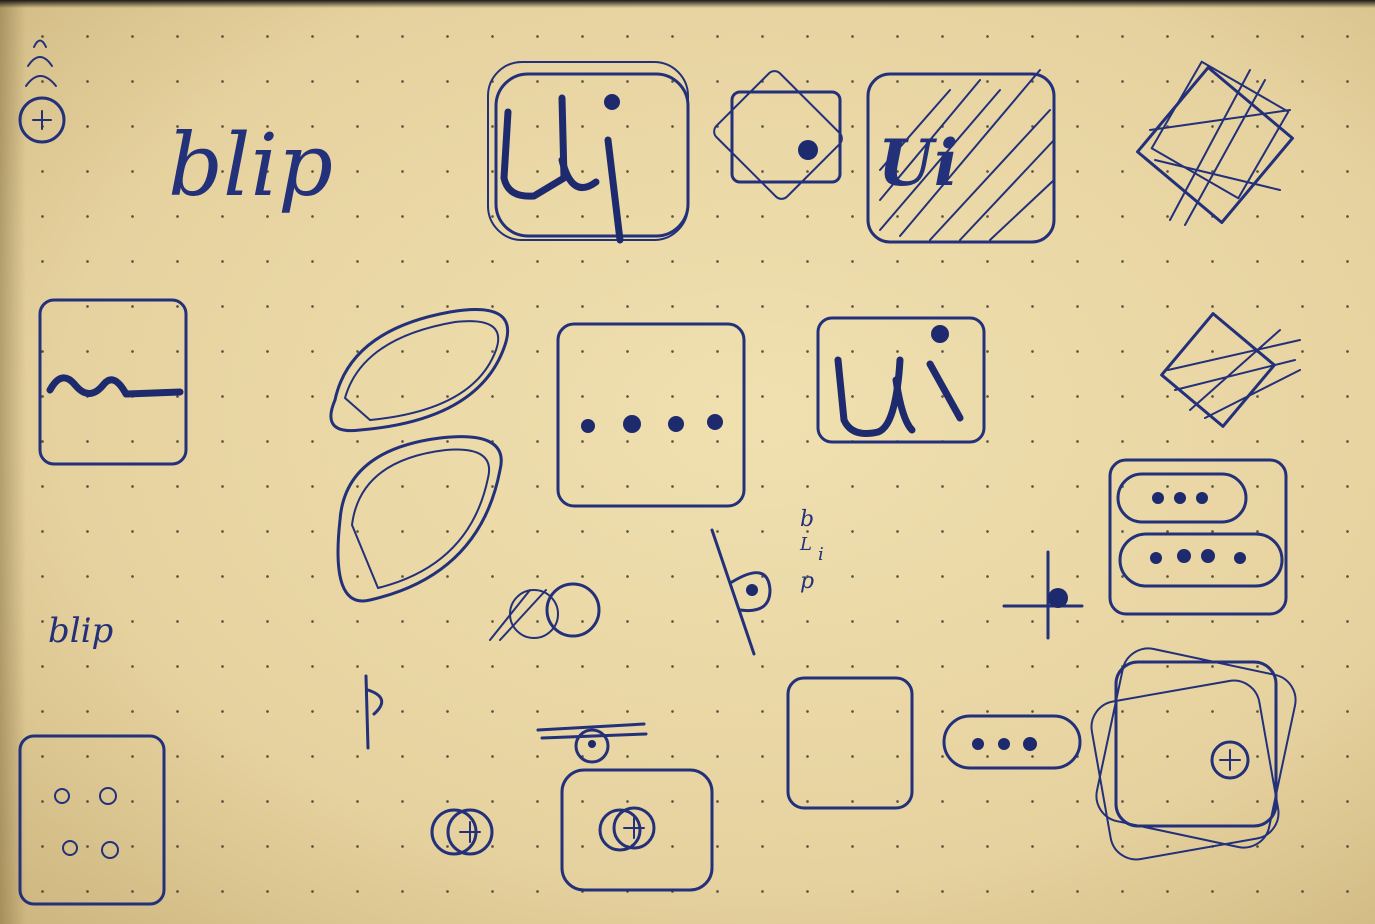  I want to click on leaf-petals-sketch, so click(419, 455).